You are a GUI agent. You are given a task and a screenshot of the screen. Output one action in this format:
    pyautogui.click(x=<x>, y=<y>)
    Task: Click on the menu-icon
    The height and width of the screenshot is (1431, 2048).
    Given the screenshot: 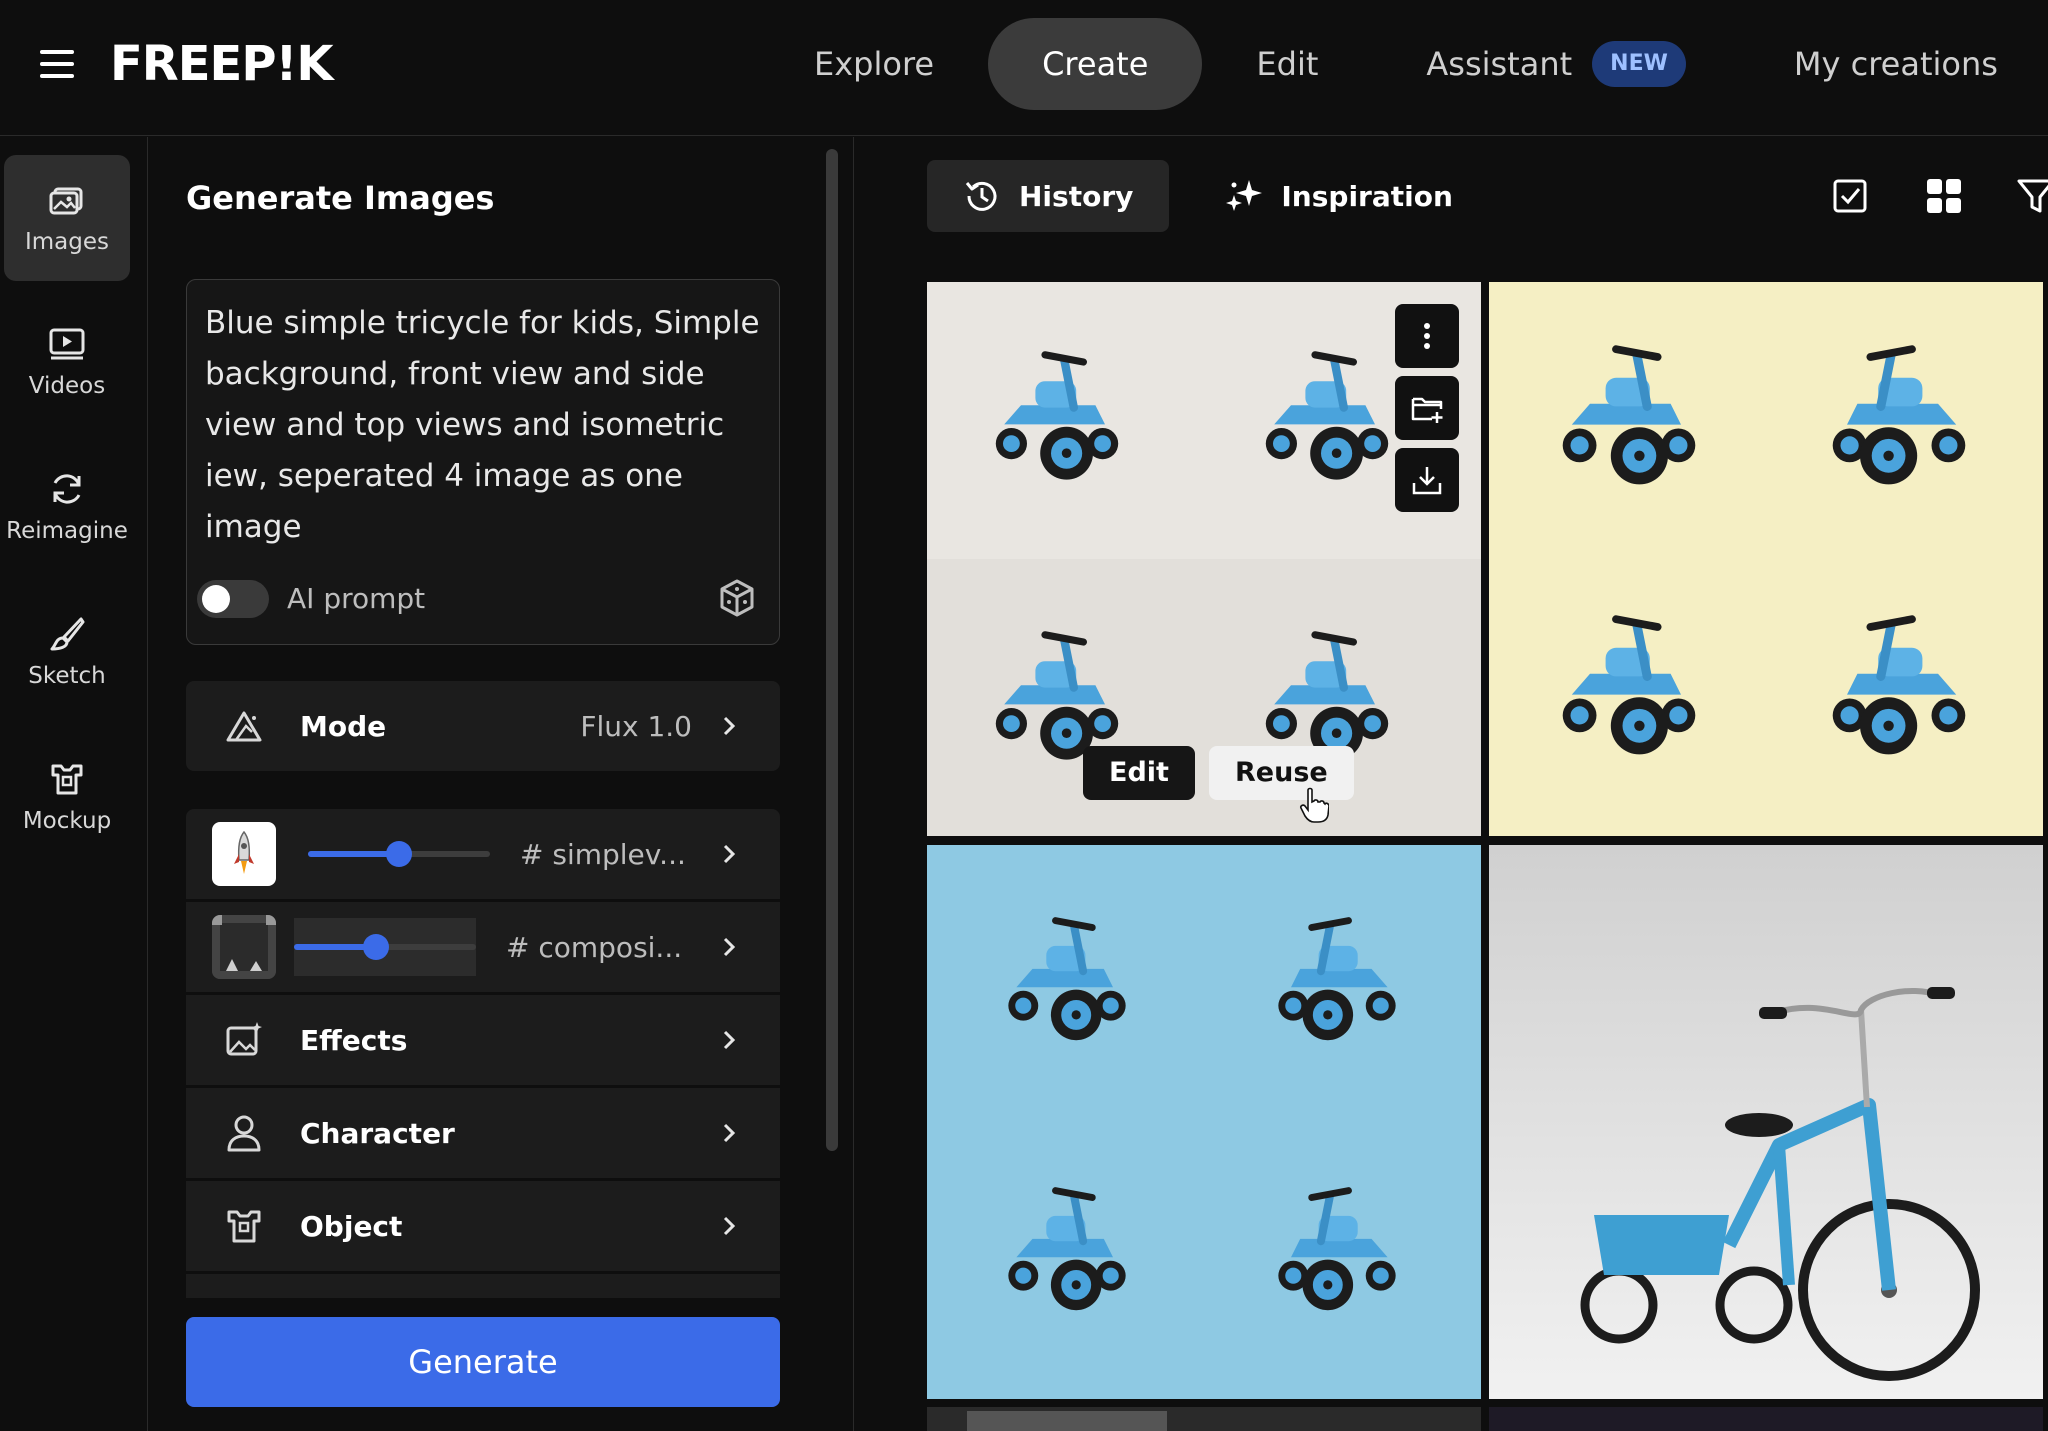 What is the action you would take?
    pyautogui.click(x=57, y=64)
    